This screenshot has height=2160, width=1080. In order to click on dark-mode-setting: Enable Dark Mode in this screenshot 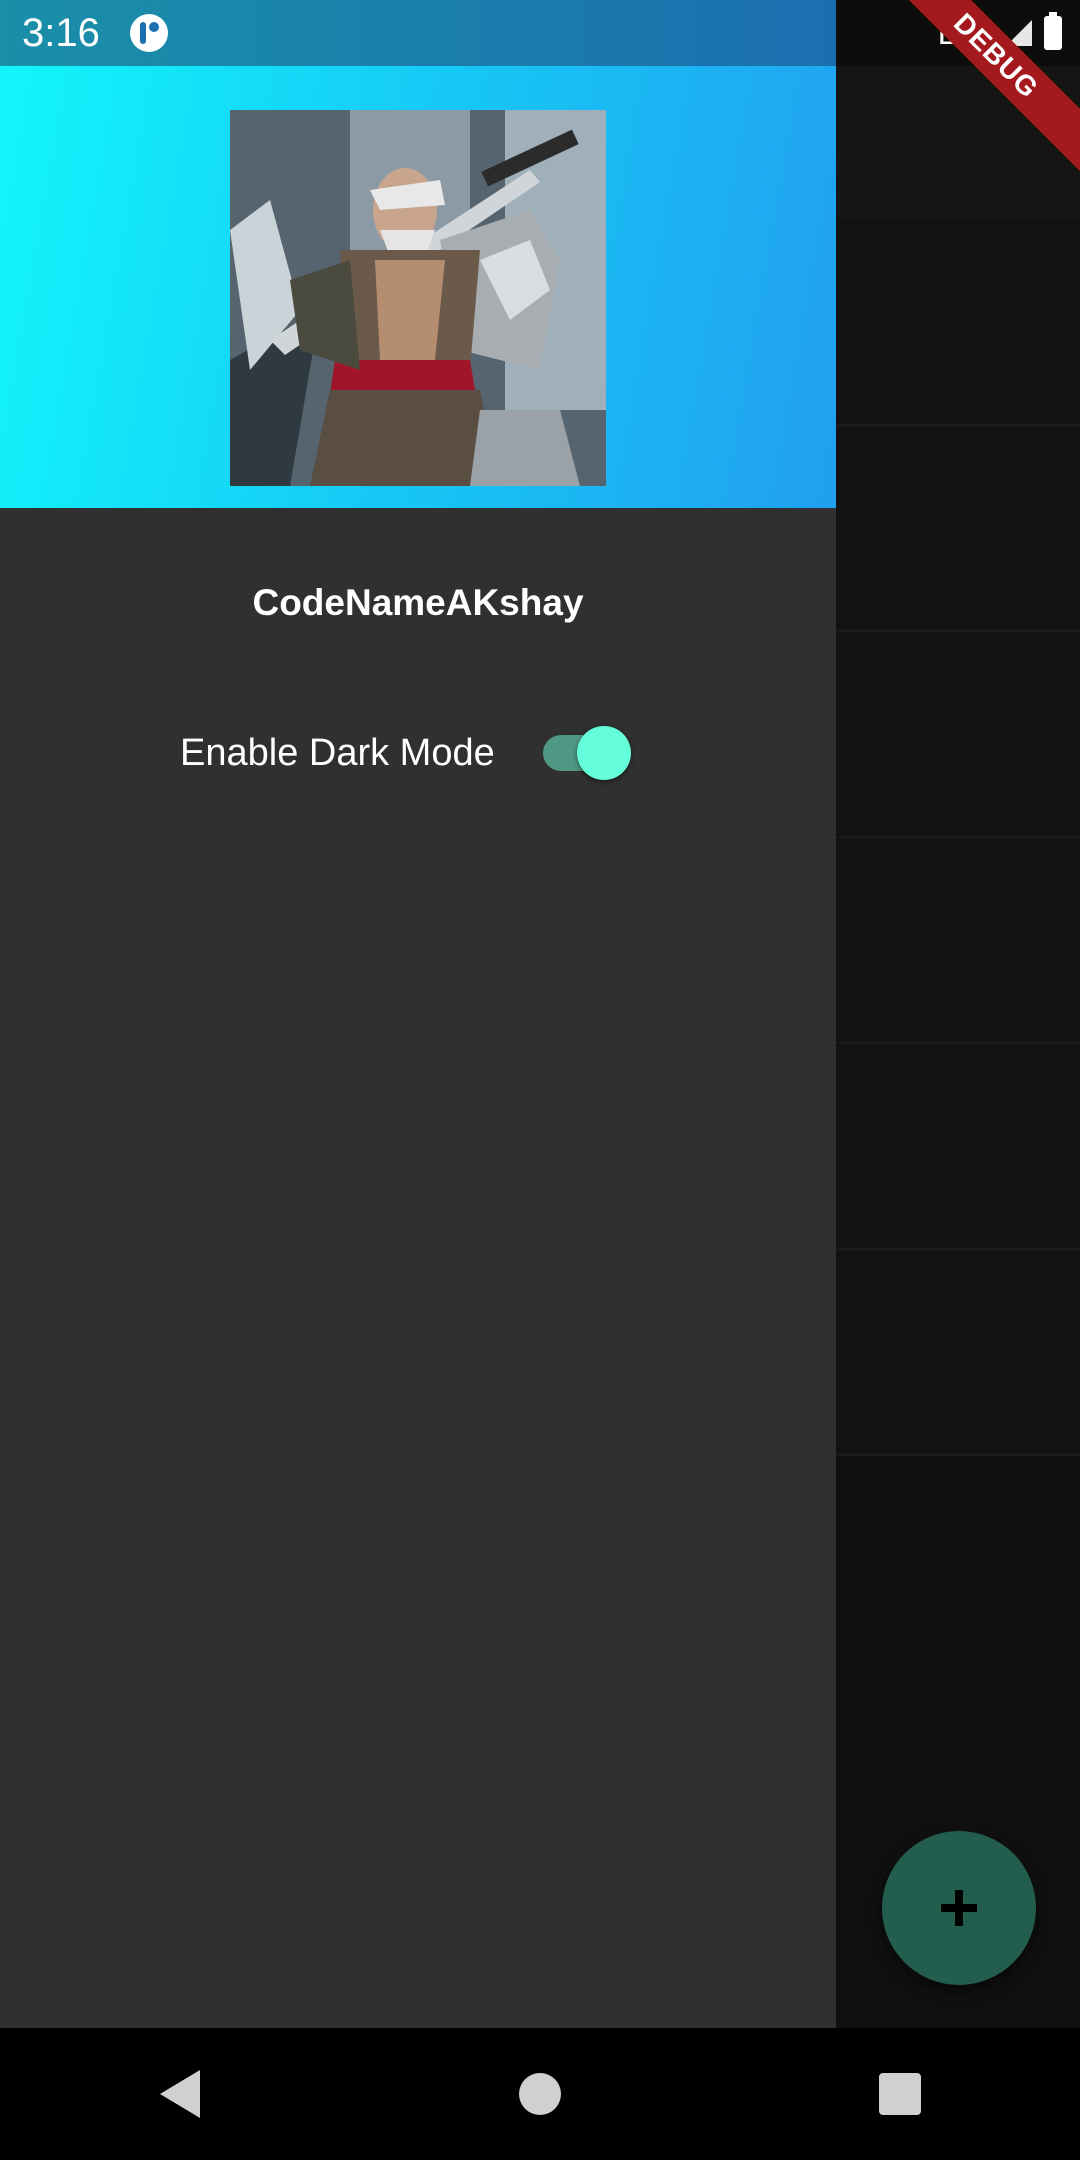, I will do `click(406, 753)`.